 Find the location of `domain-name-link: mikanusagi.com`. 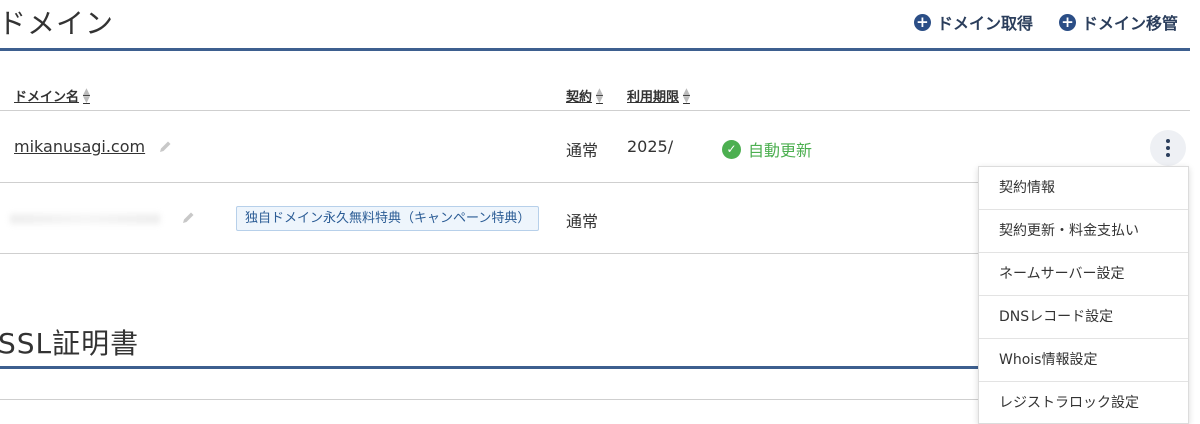

domain-name-link: mikanusagi.com is located at coordinates (79, 146).